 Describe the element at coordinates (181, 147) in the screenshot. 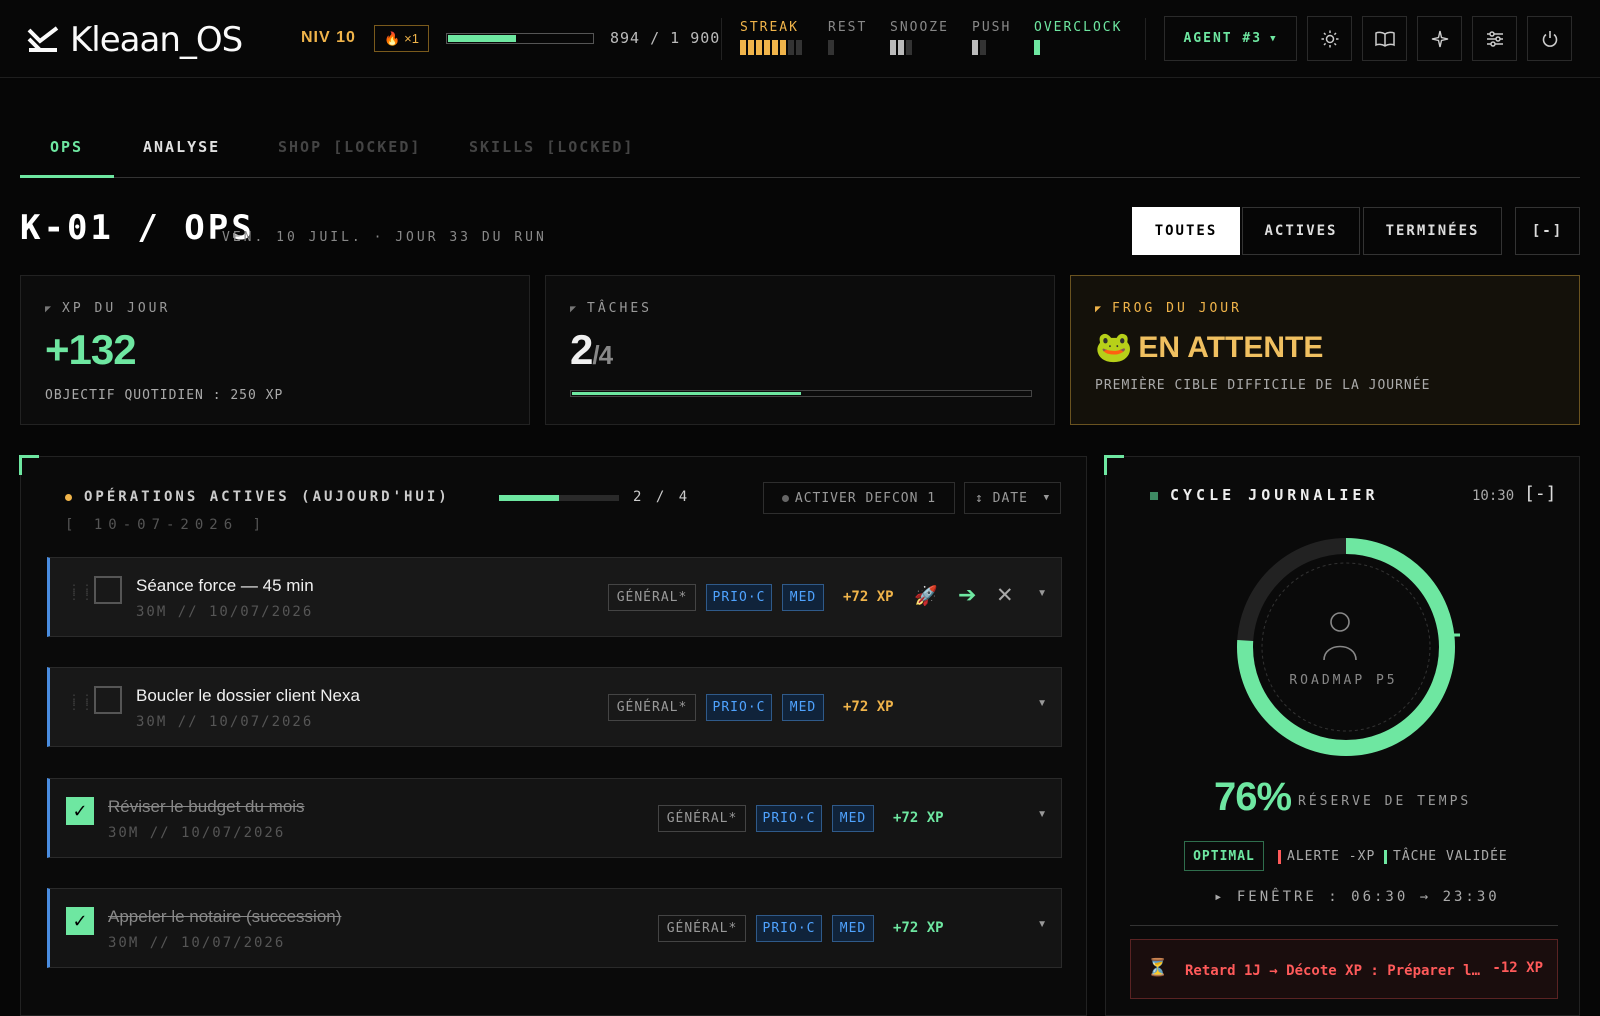

I see `tab-analyse: ANALYSE` at that location.